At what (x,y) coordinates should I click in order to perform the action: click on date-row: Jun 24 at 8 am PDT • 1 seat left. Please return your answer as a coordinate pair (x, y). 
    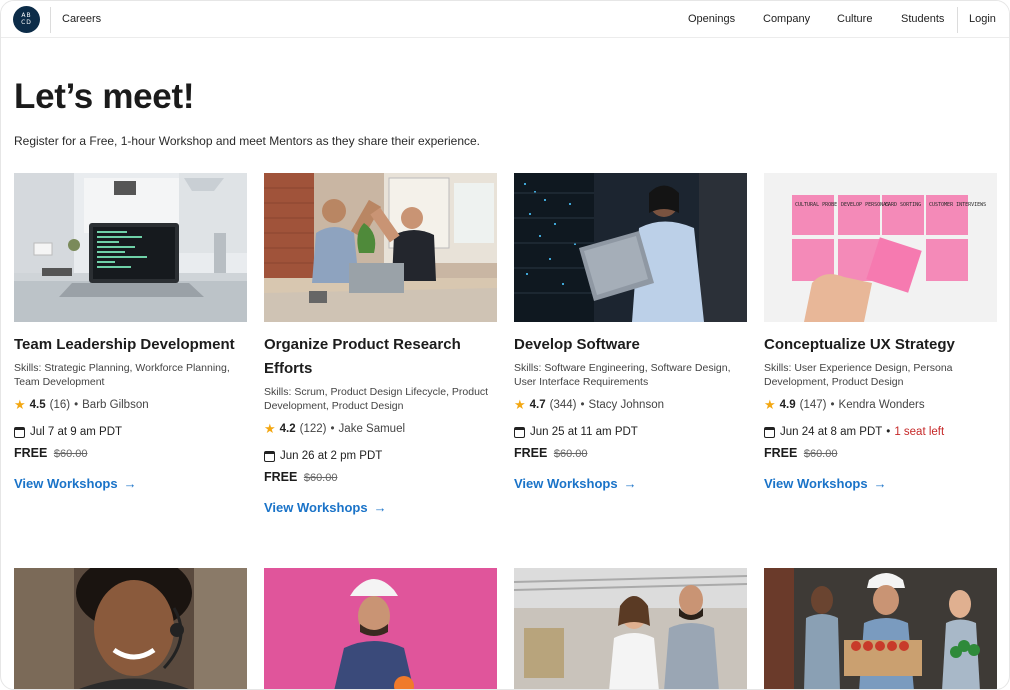
    Looking at the image, I should click on (854, 432).